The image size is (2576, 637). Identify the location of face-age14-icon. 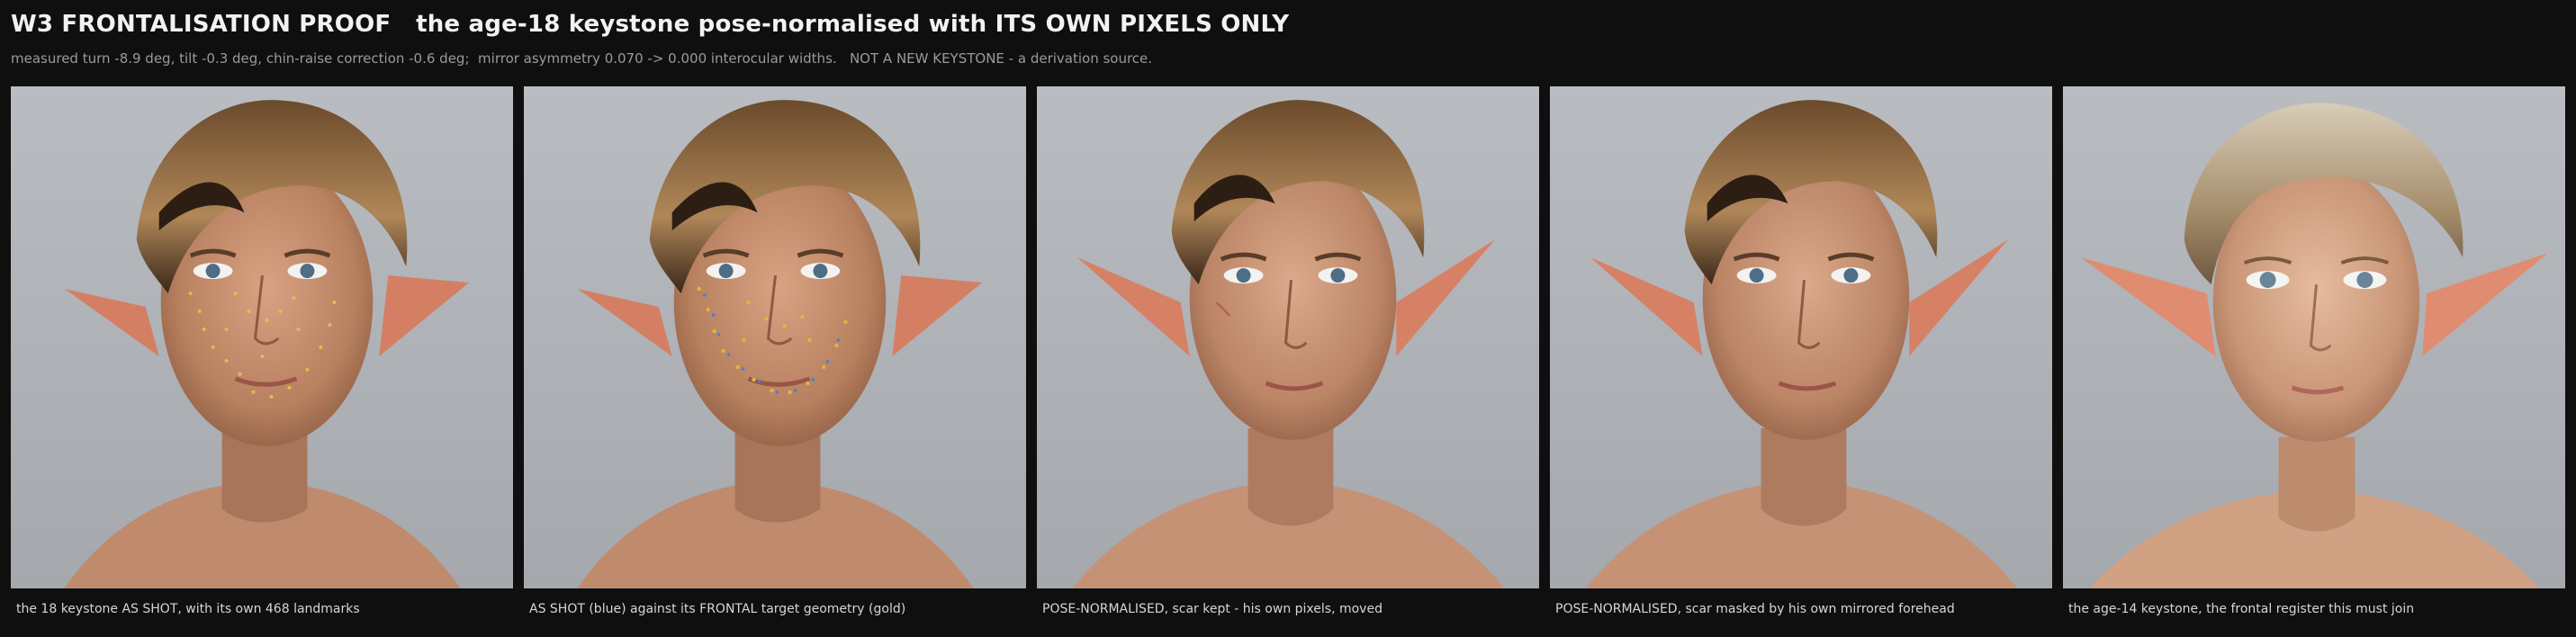
(2314, 345).